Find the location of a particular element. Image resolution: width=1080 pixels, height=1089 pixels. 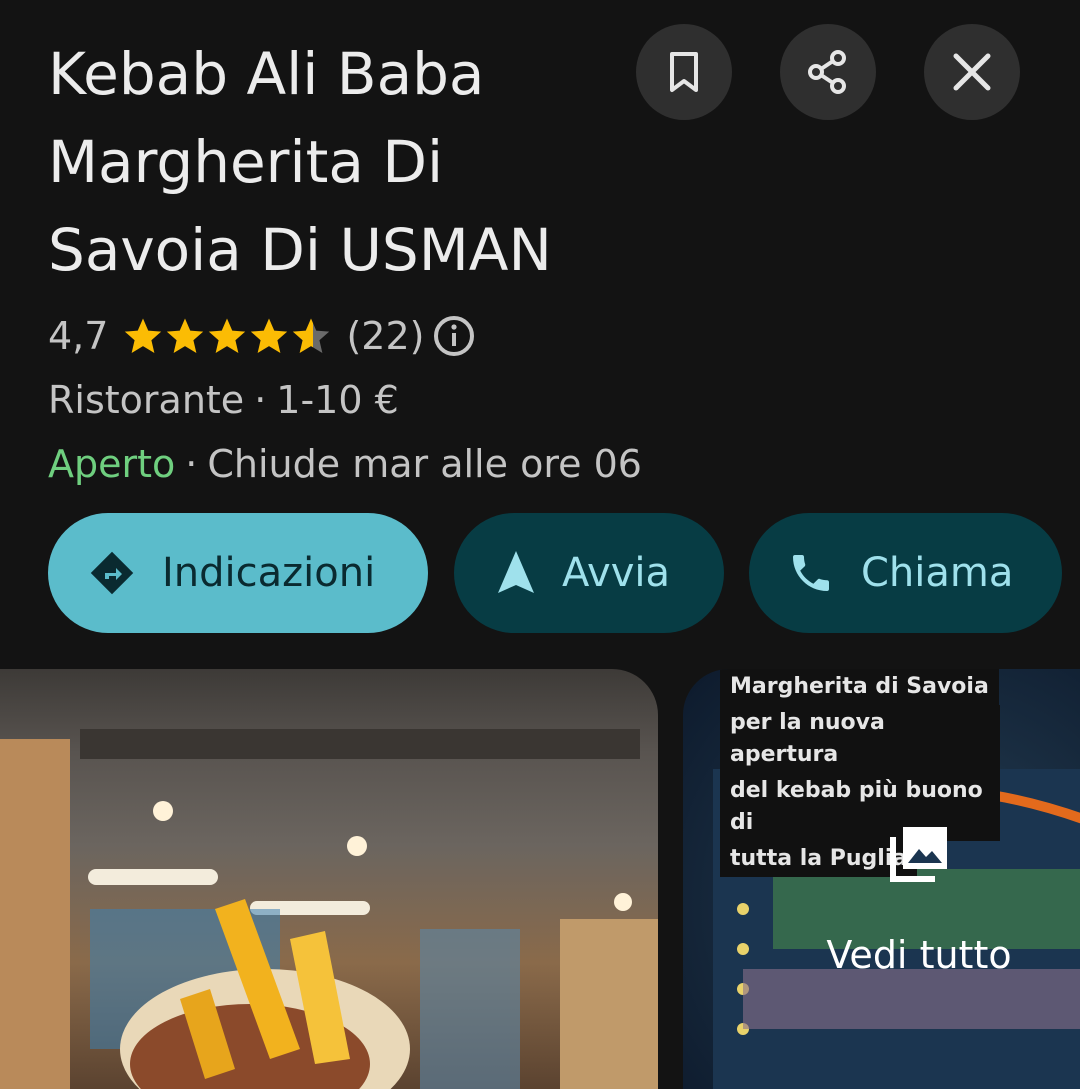

star-half-icon is located at coordinates (311, 335).